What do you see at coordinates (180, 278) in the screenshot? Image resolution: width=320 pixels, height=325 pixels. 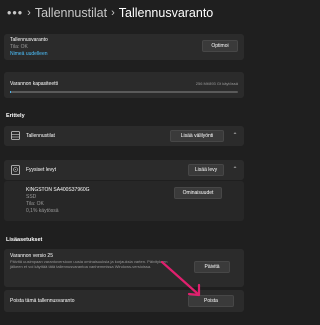 I see `annotation-arrow` at bounding box center [180, 278].